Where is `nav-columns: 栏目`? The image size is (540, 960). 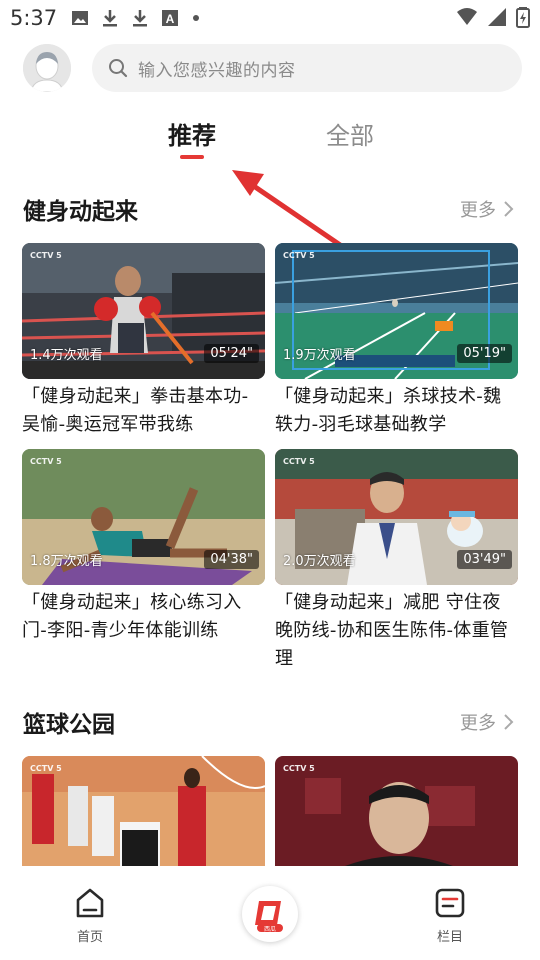
nav-columns: 栏目 is located at coordinates (450, 915).